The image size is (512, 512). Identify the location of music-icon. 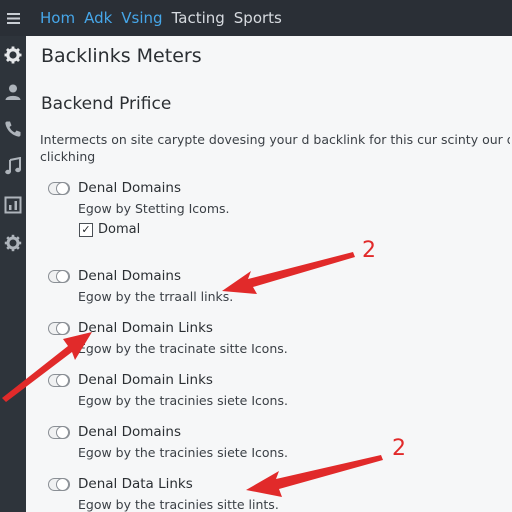
(13, 166).